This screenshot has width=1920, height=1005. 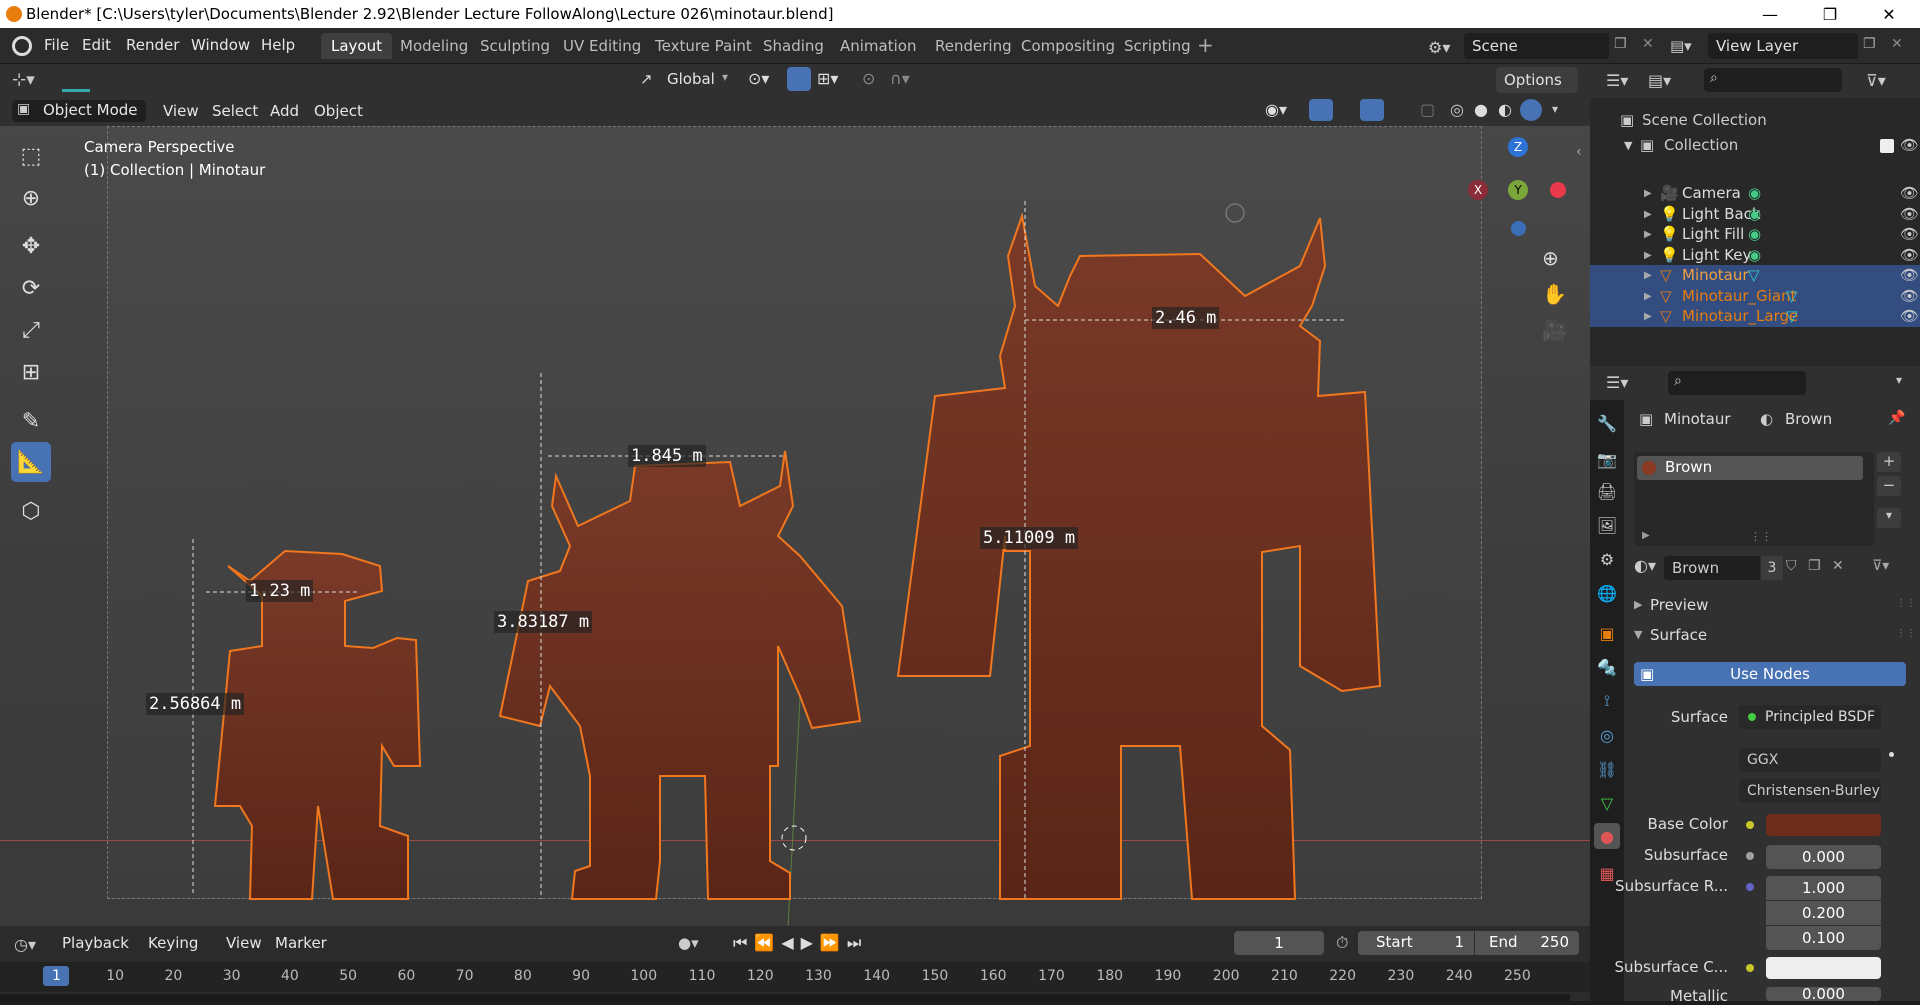 What do you see at coordinates (1638, 604) in the screenshot?
I see `preview-collapse-icon: ▶` at bounding box center [1638, 604].